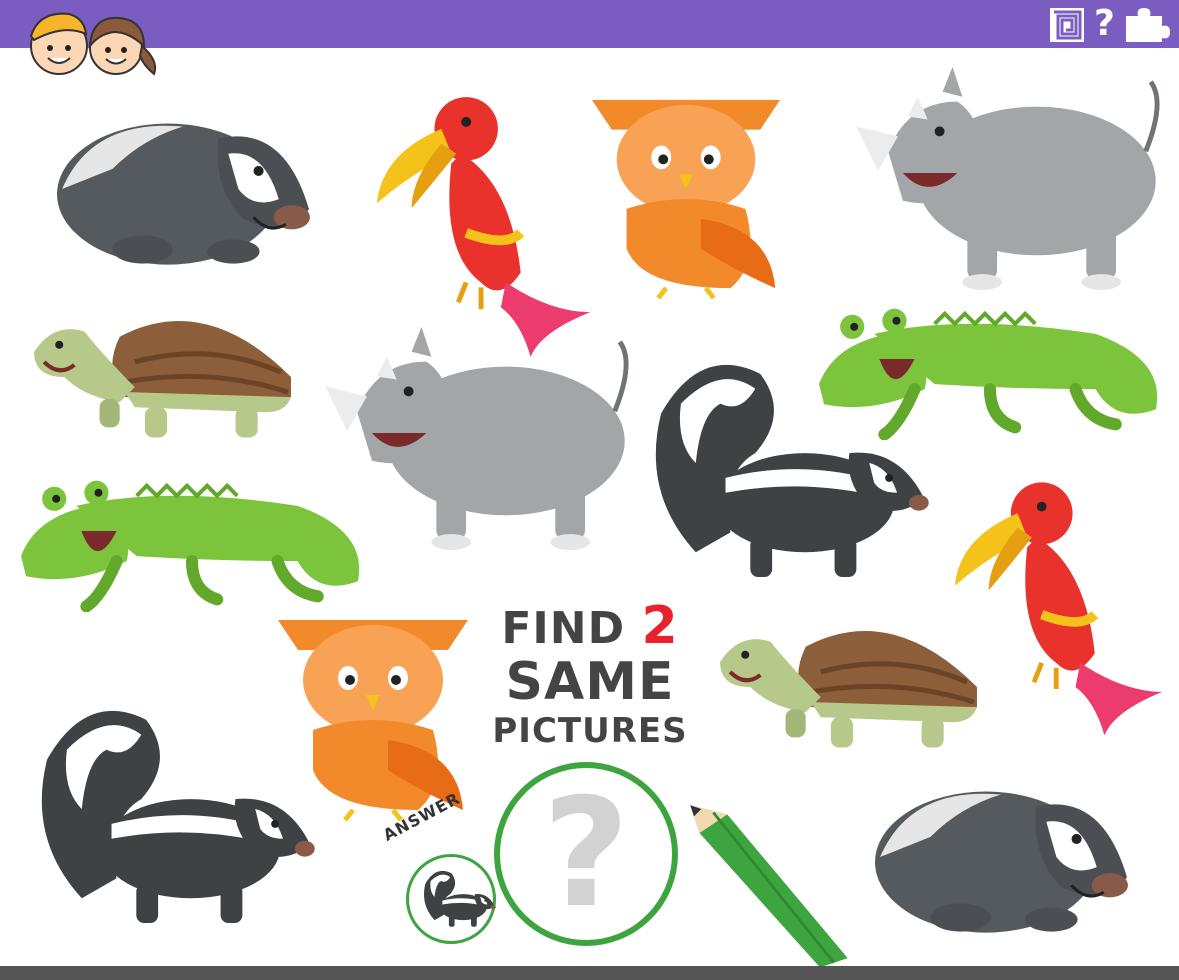 The height and width of the screenshot is (980, 1179). What do you see at coordinates (586, 854) in the screenshot?
I see `answer-placeholder: ?` at bounding box center [586, 854].